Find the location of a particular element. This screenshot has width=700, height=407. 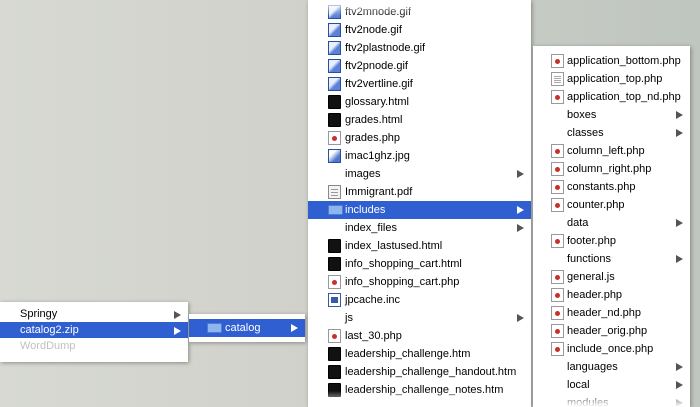

menu-item-label: classes is located at coordinates (585, 133).